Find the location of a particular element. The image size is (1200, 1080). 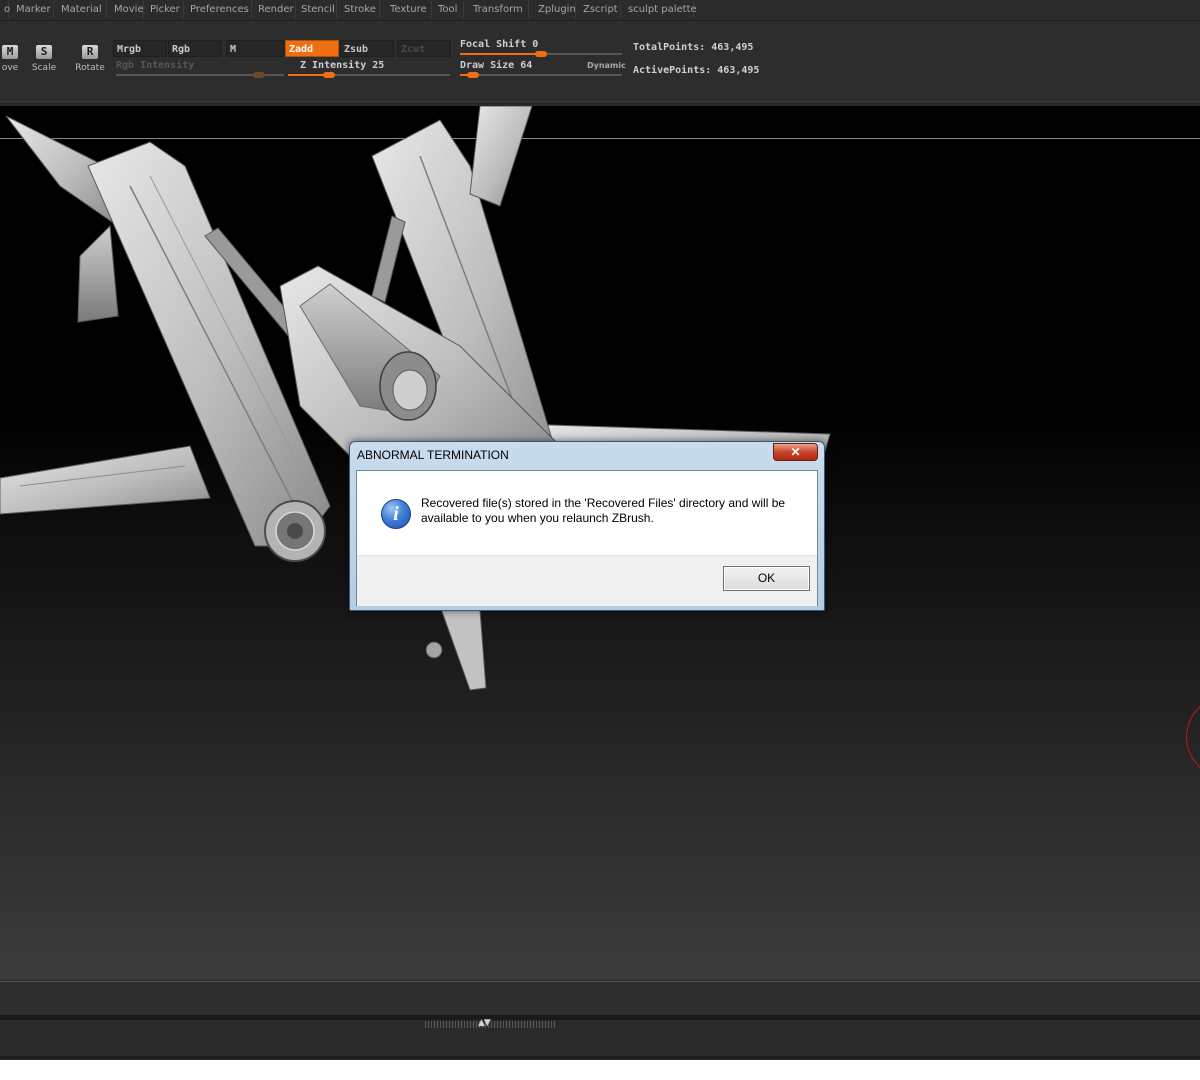

brush-cursor-ring is located at coordinates (1193, 737).